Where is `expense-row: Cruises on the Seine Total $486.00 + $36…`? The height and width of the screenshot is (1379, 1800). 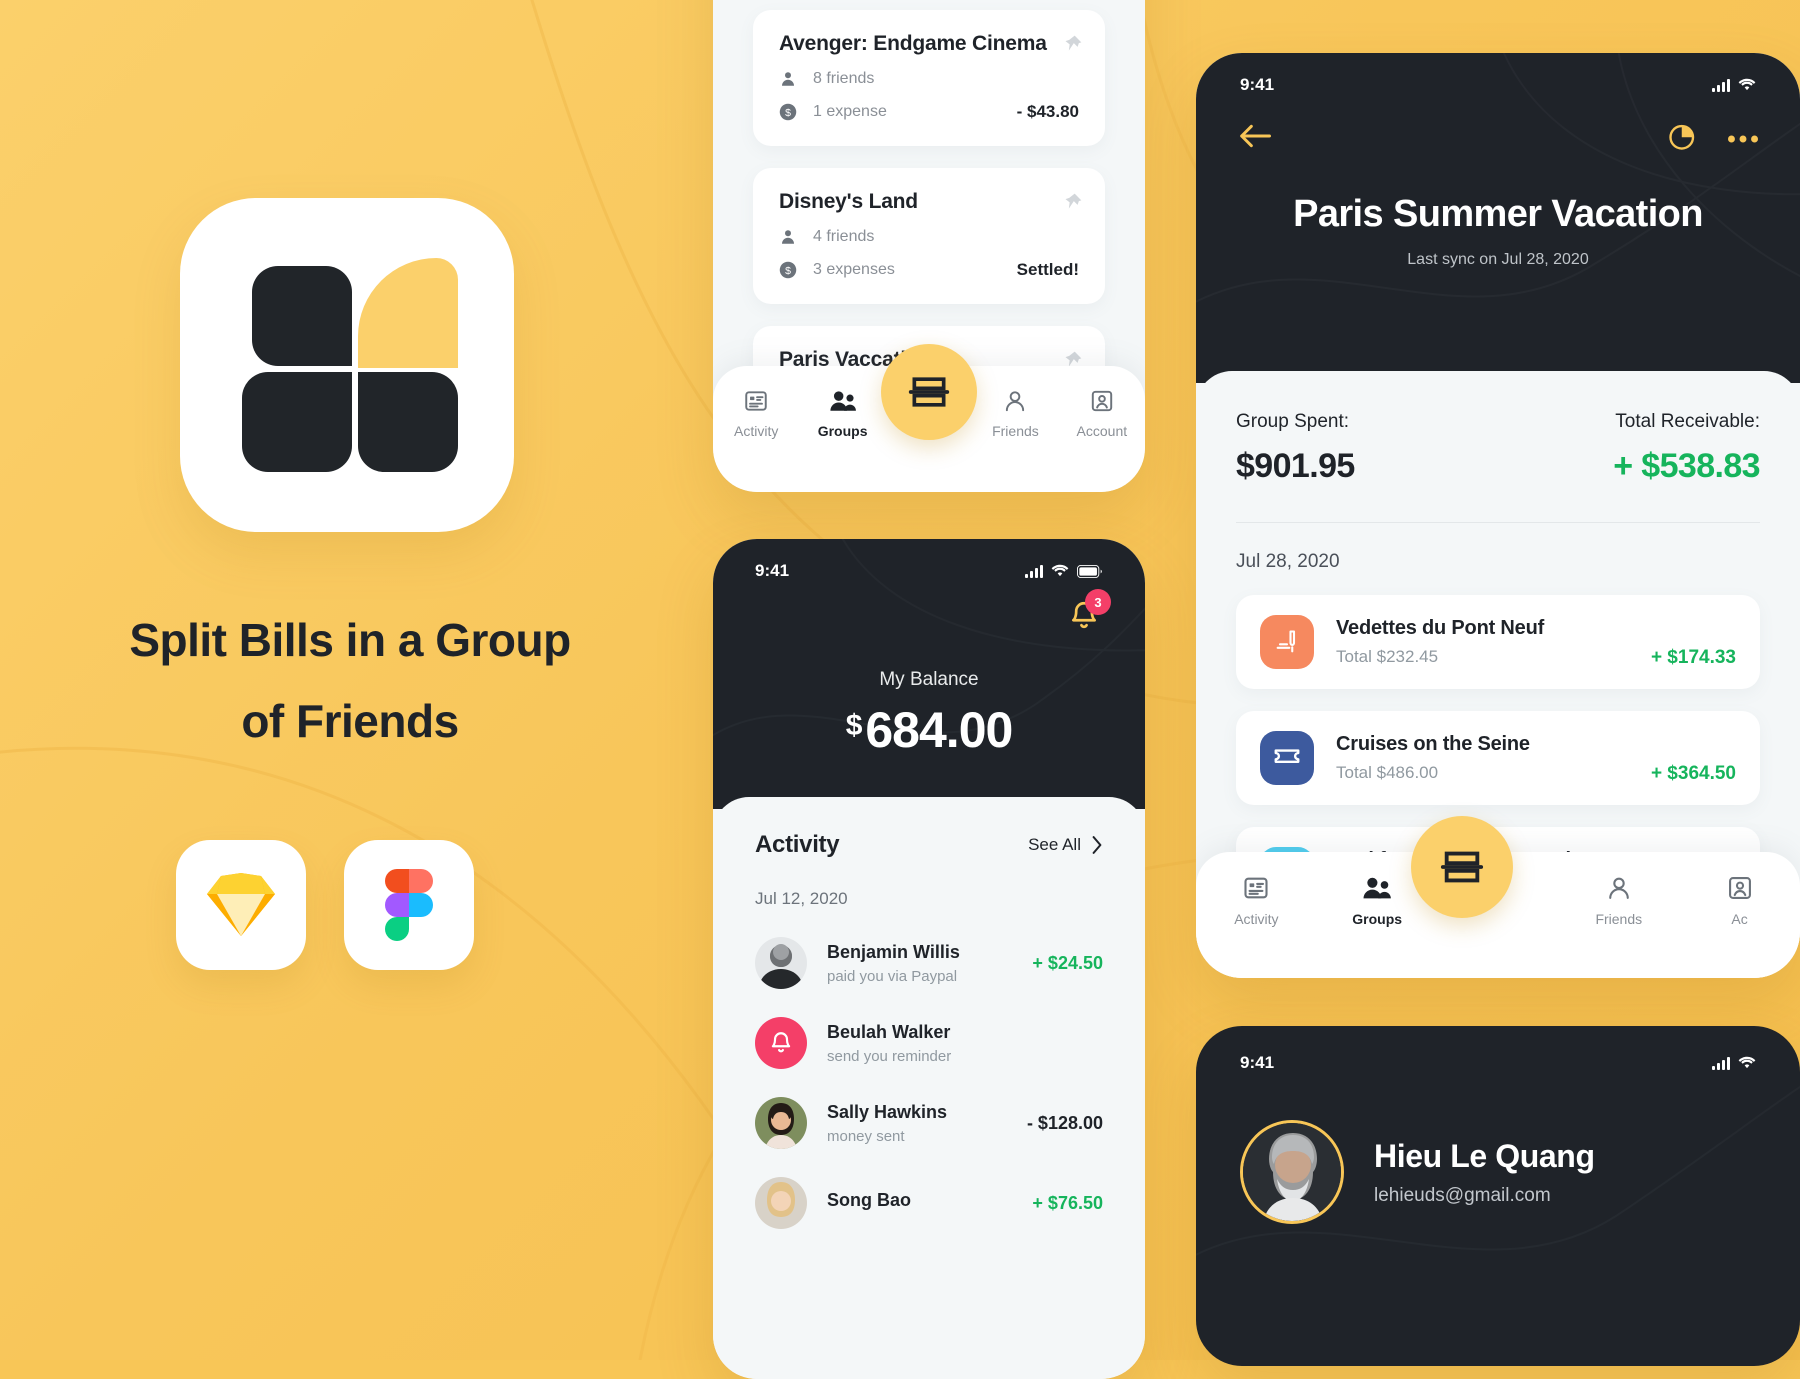
expense-row: Cruises on the Seine Total $486.00 + $36… is located at coordinates (1498, 758).